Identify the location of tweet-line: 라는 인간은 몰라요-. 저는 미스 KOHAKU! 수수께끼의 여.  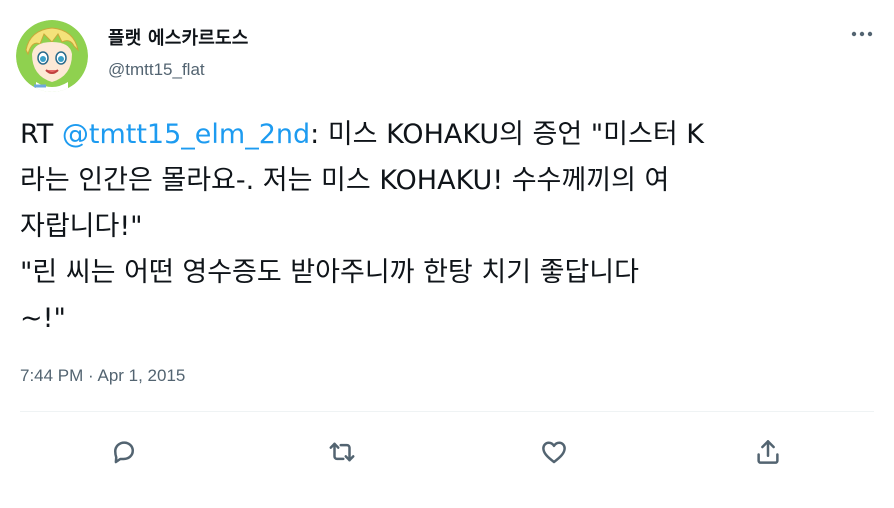
(345, 180).